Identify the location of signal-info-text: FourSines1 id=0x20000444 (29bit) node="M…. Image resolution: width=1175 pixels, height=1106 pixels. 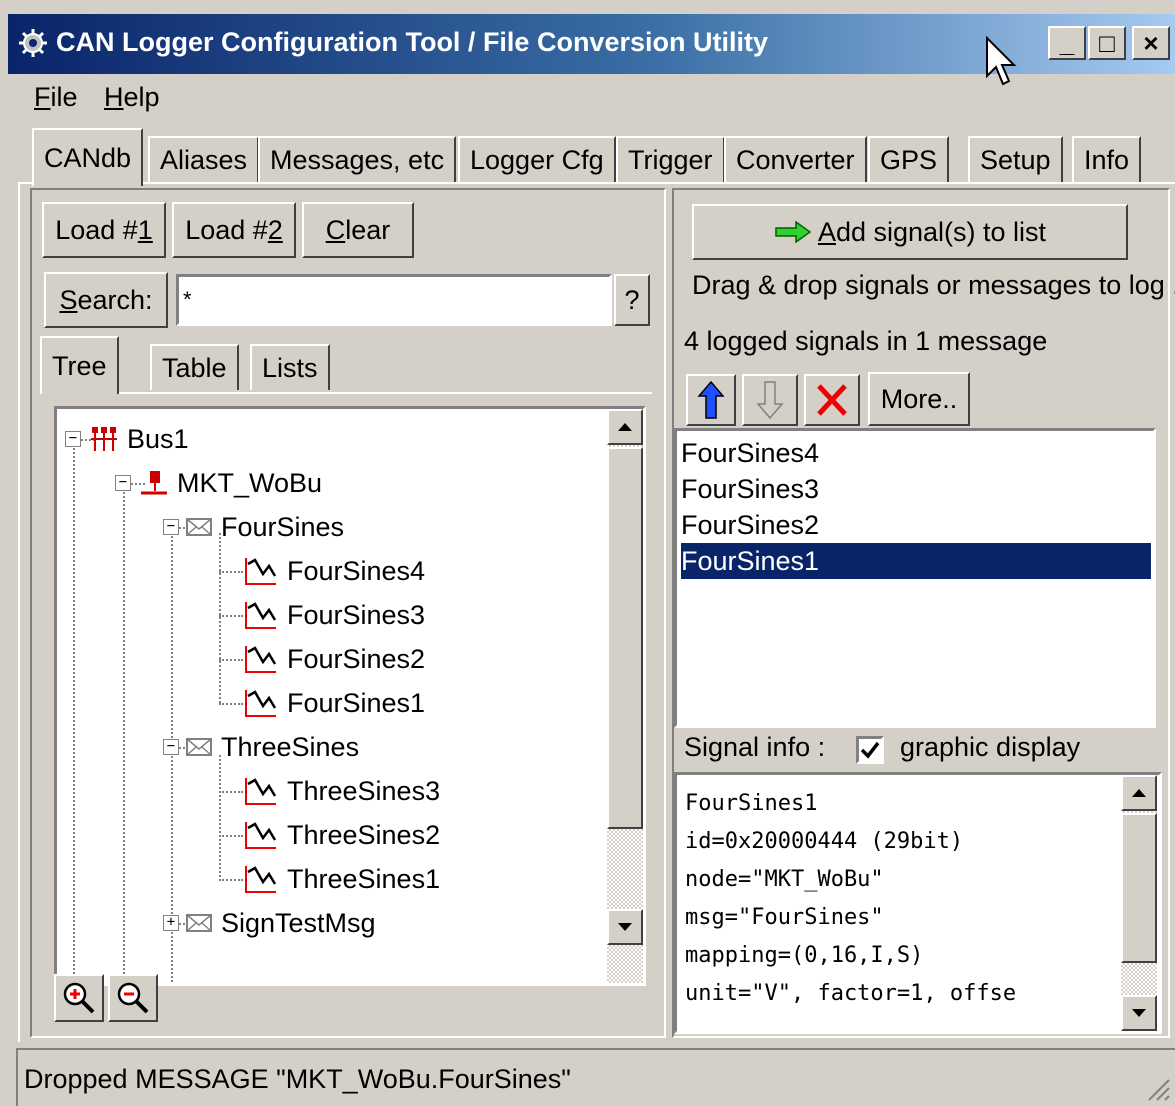
(918, 903).